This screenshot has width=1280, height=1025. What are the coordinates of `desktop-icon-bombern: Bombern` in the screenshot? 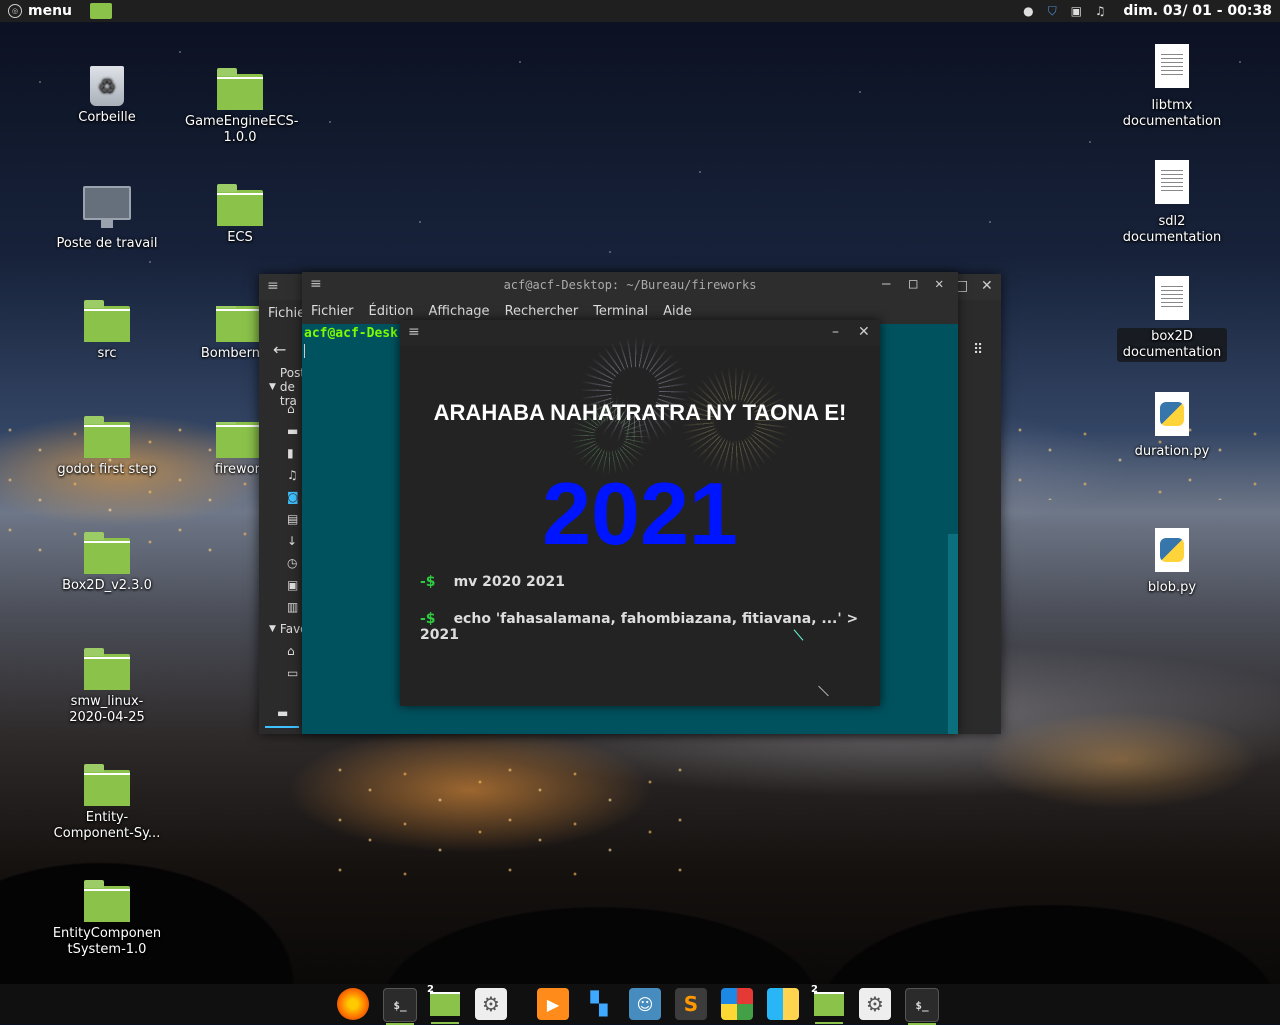 It's located at (218, 334).